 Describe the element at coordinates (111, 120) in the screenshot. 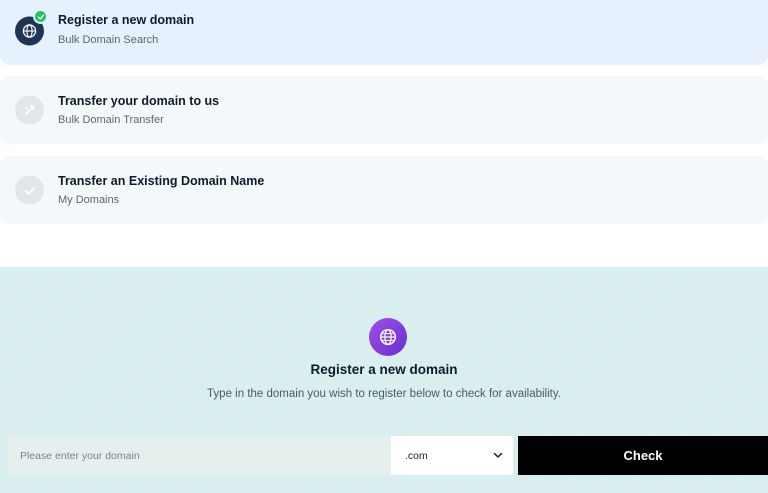

I see `option-subtitle: Bulk Domain Transfer` at that location.